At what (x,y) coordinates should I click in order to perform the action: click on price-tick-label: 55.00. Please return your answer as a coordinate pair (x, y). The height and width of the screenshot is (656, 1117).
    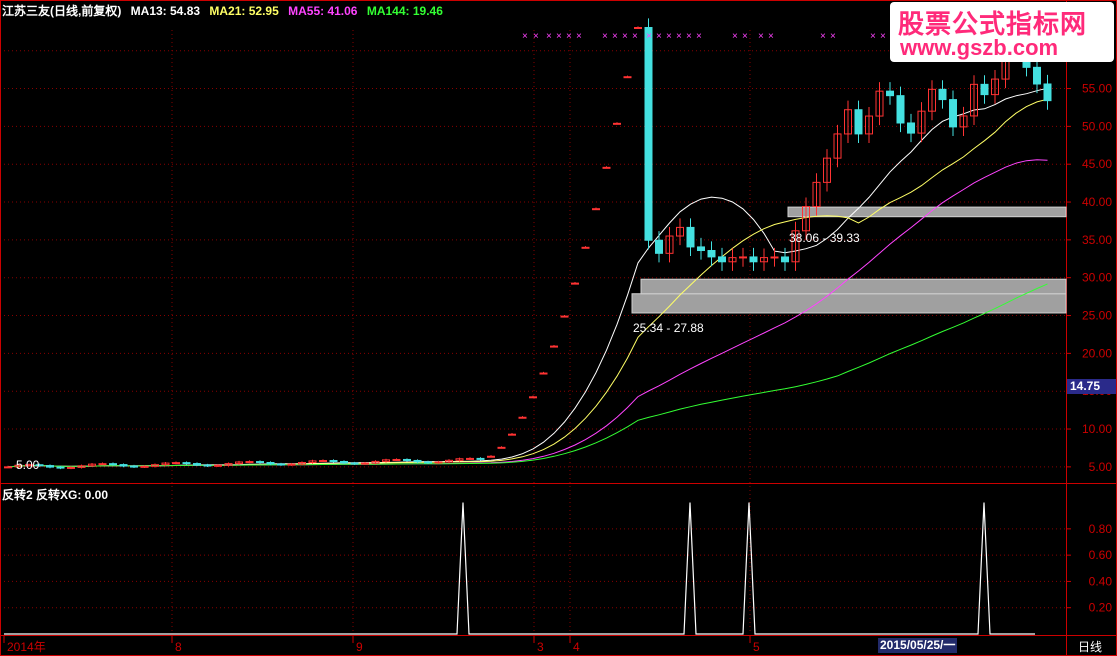
    Looking at the image, I should click on (1097, 89).